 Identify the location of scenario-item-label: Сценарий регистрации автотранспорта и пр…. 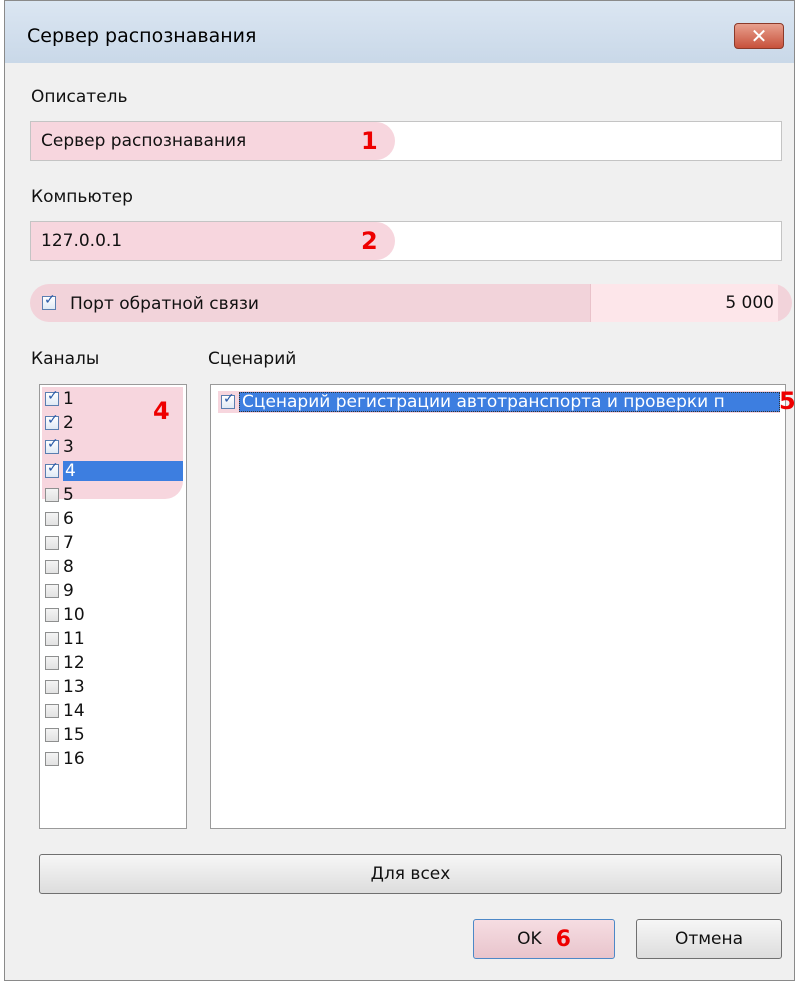
(509, 402).